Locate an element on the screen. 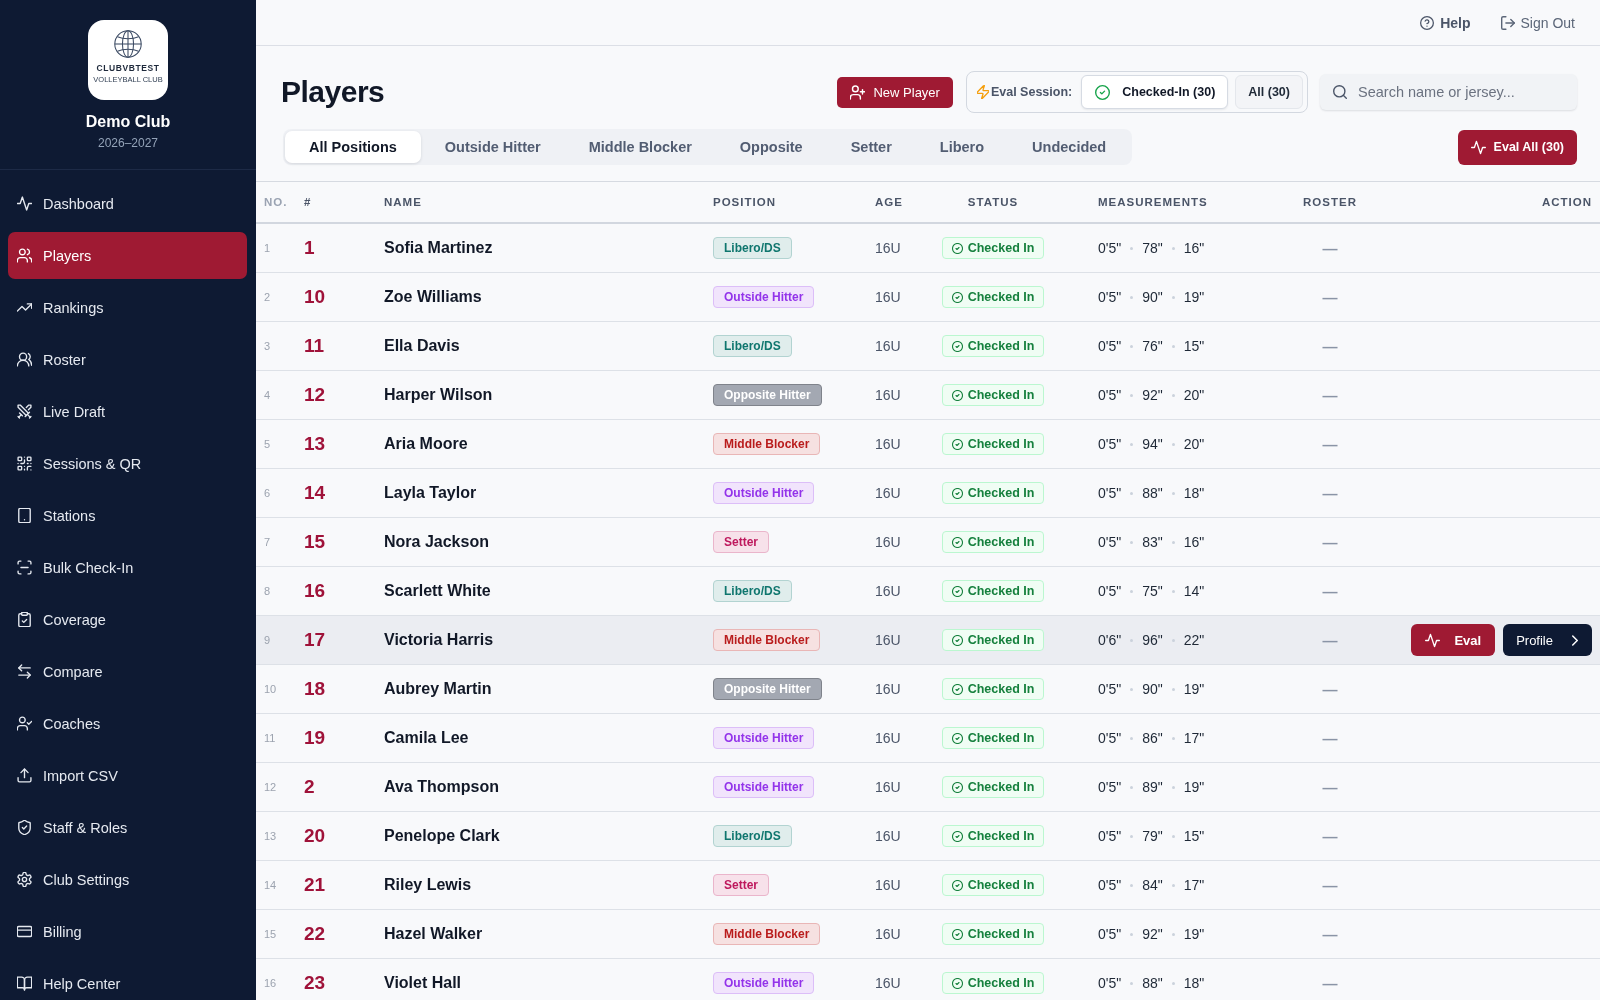  jersey-number: 19 is located at coordinates (315, 738).